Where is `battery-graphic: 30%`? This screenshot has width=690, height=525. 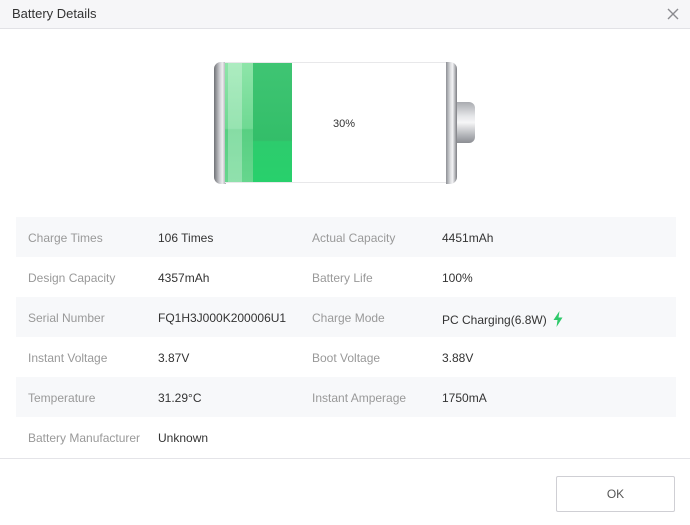
battery-graphic: 30% is located at coordinates (346, 123).